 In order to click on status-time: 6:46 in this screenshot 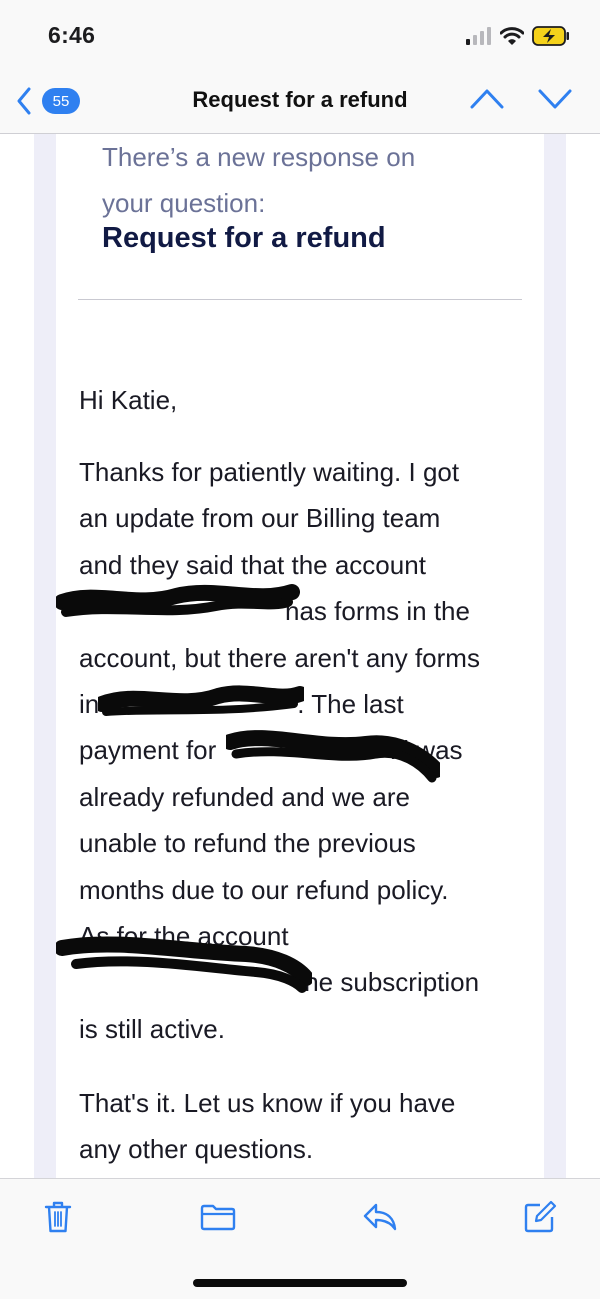, I will do `click(72, 35)`.